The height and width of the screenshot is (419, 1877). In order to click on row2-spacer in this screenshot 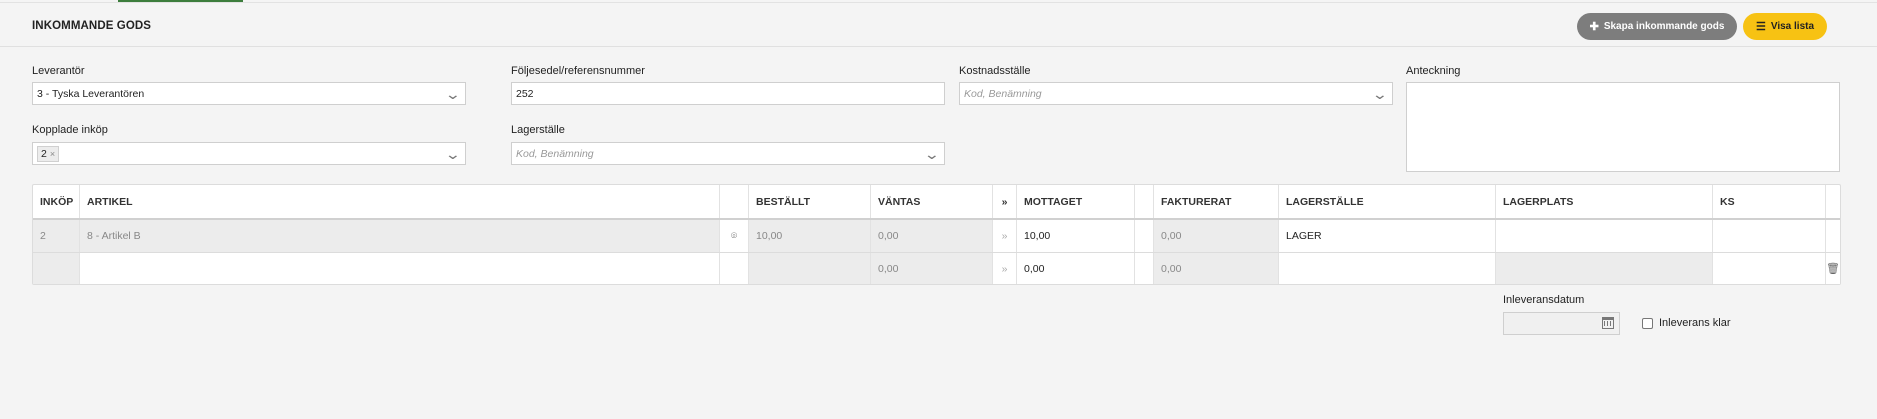, I will do `click(1144, 268)`.